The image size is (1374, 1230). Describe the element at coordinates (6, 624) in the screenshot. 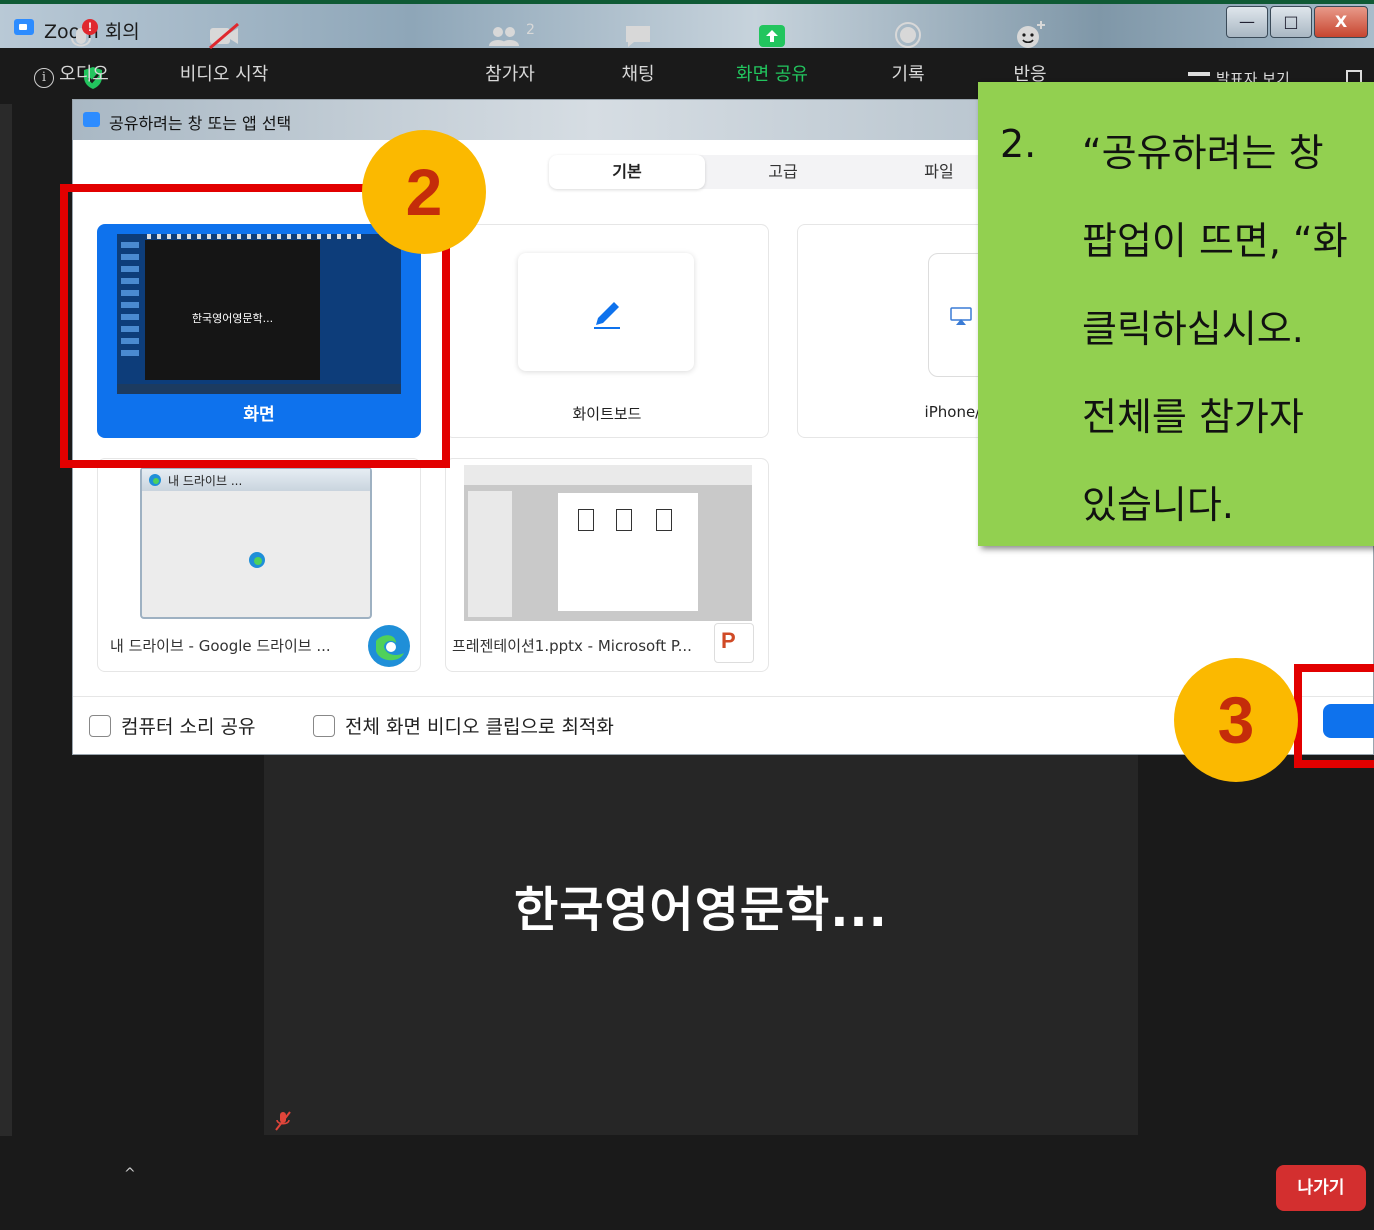

I see `left-edge` at that location.